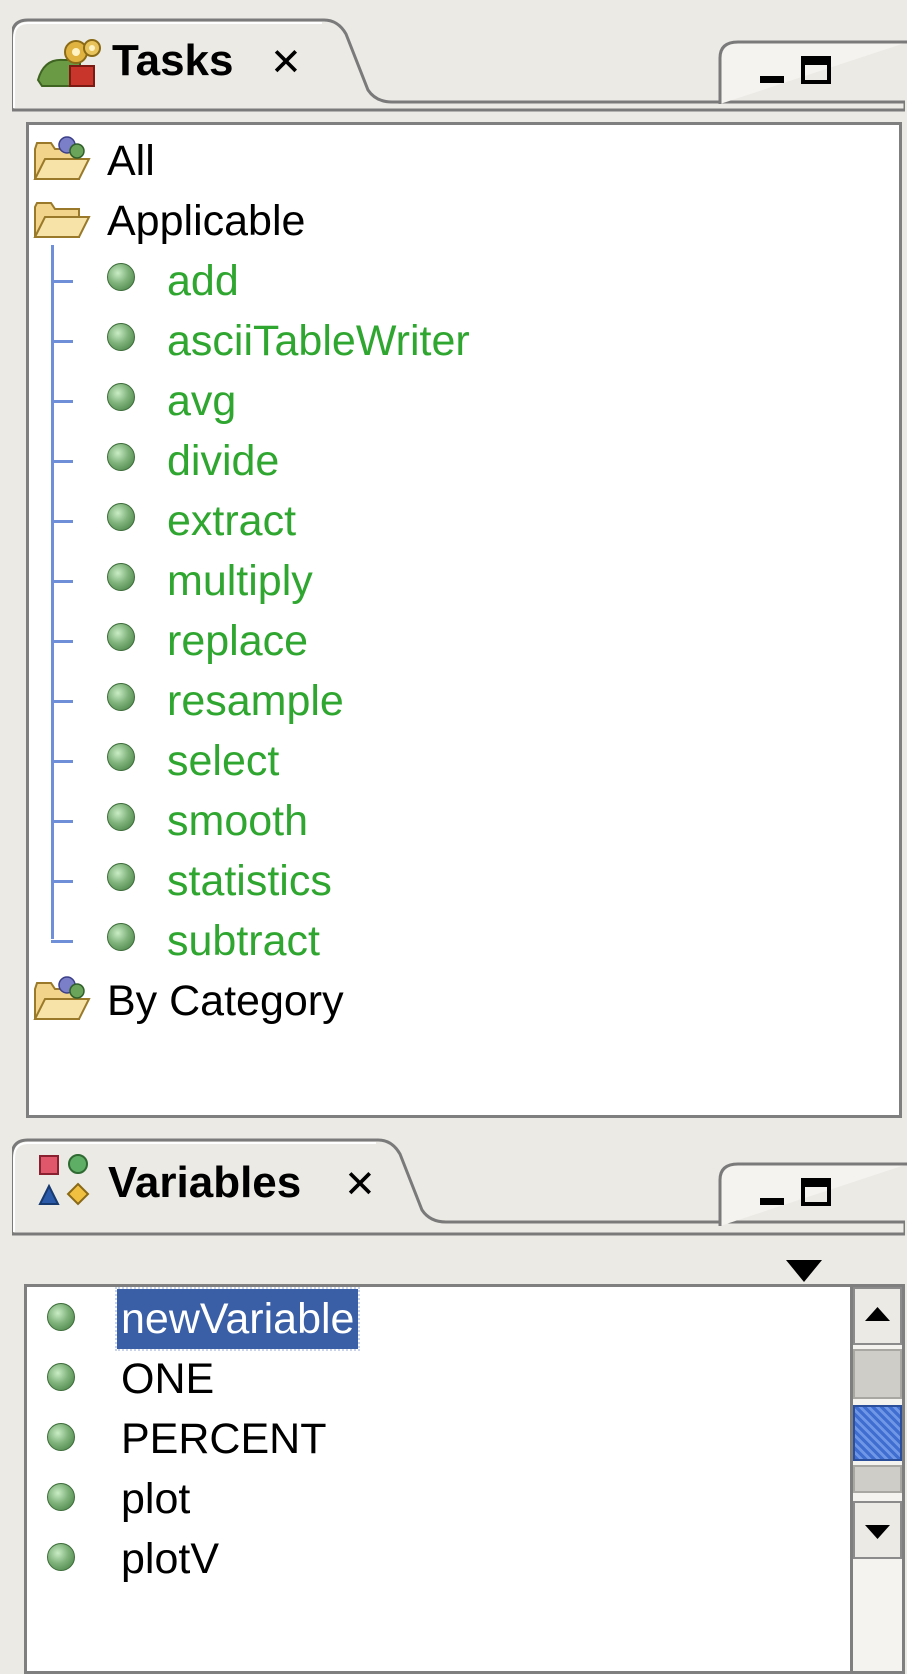  I want to click on variables-scrollbar, so click(877, 1479).